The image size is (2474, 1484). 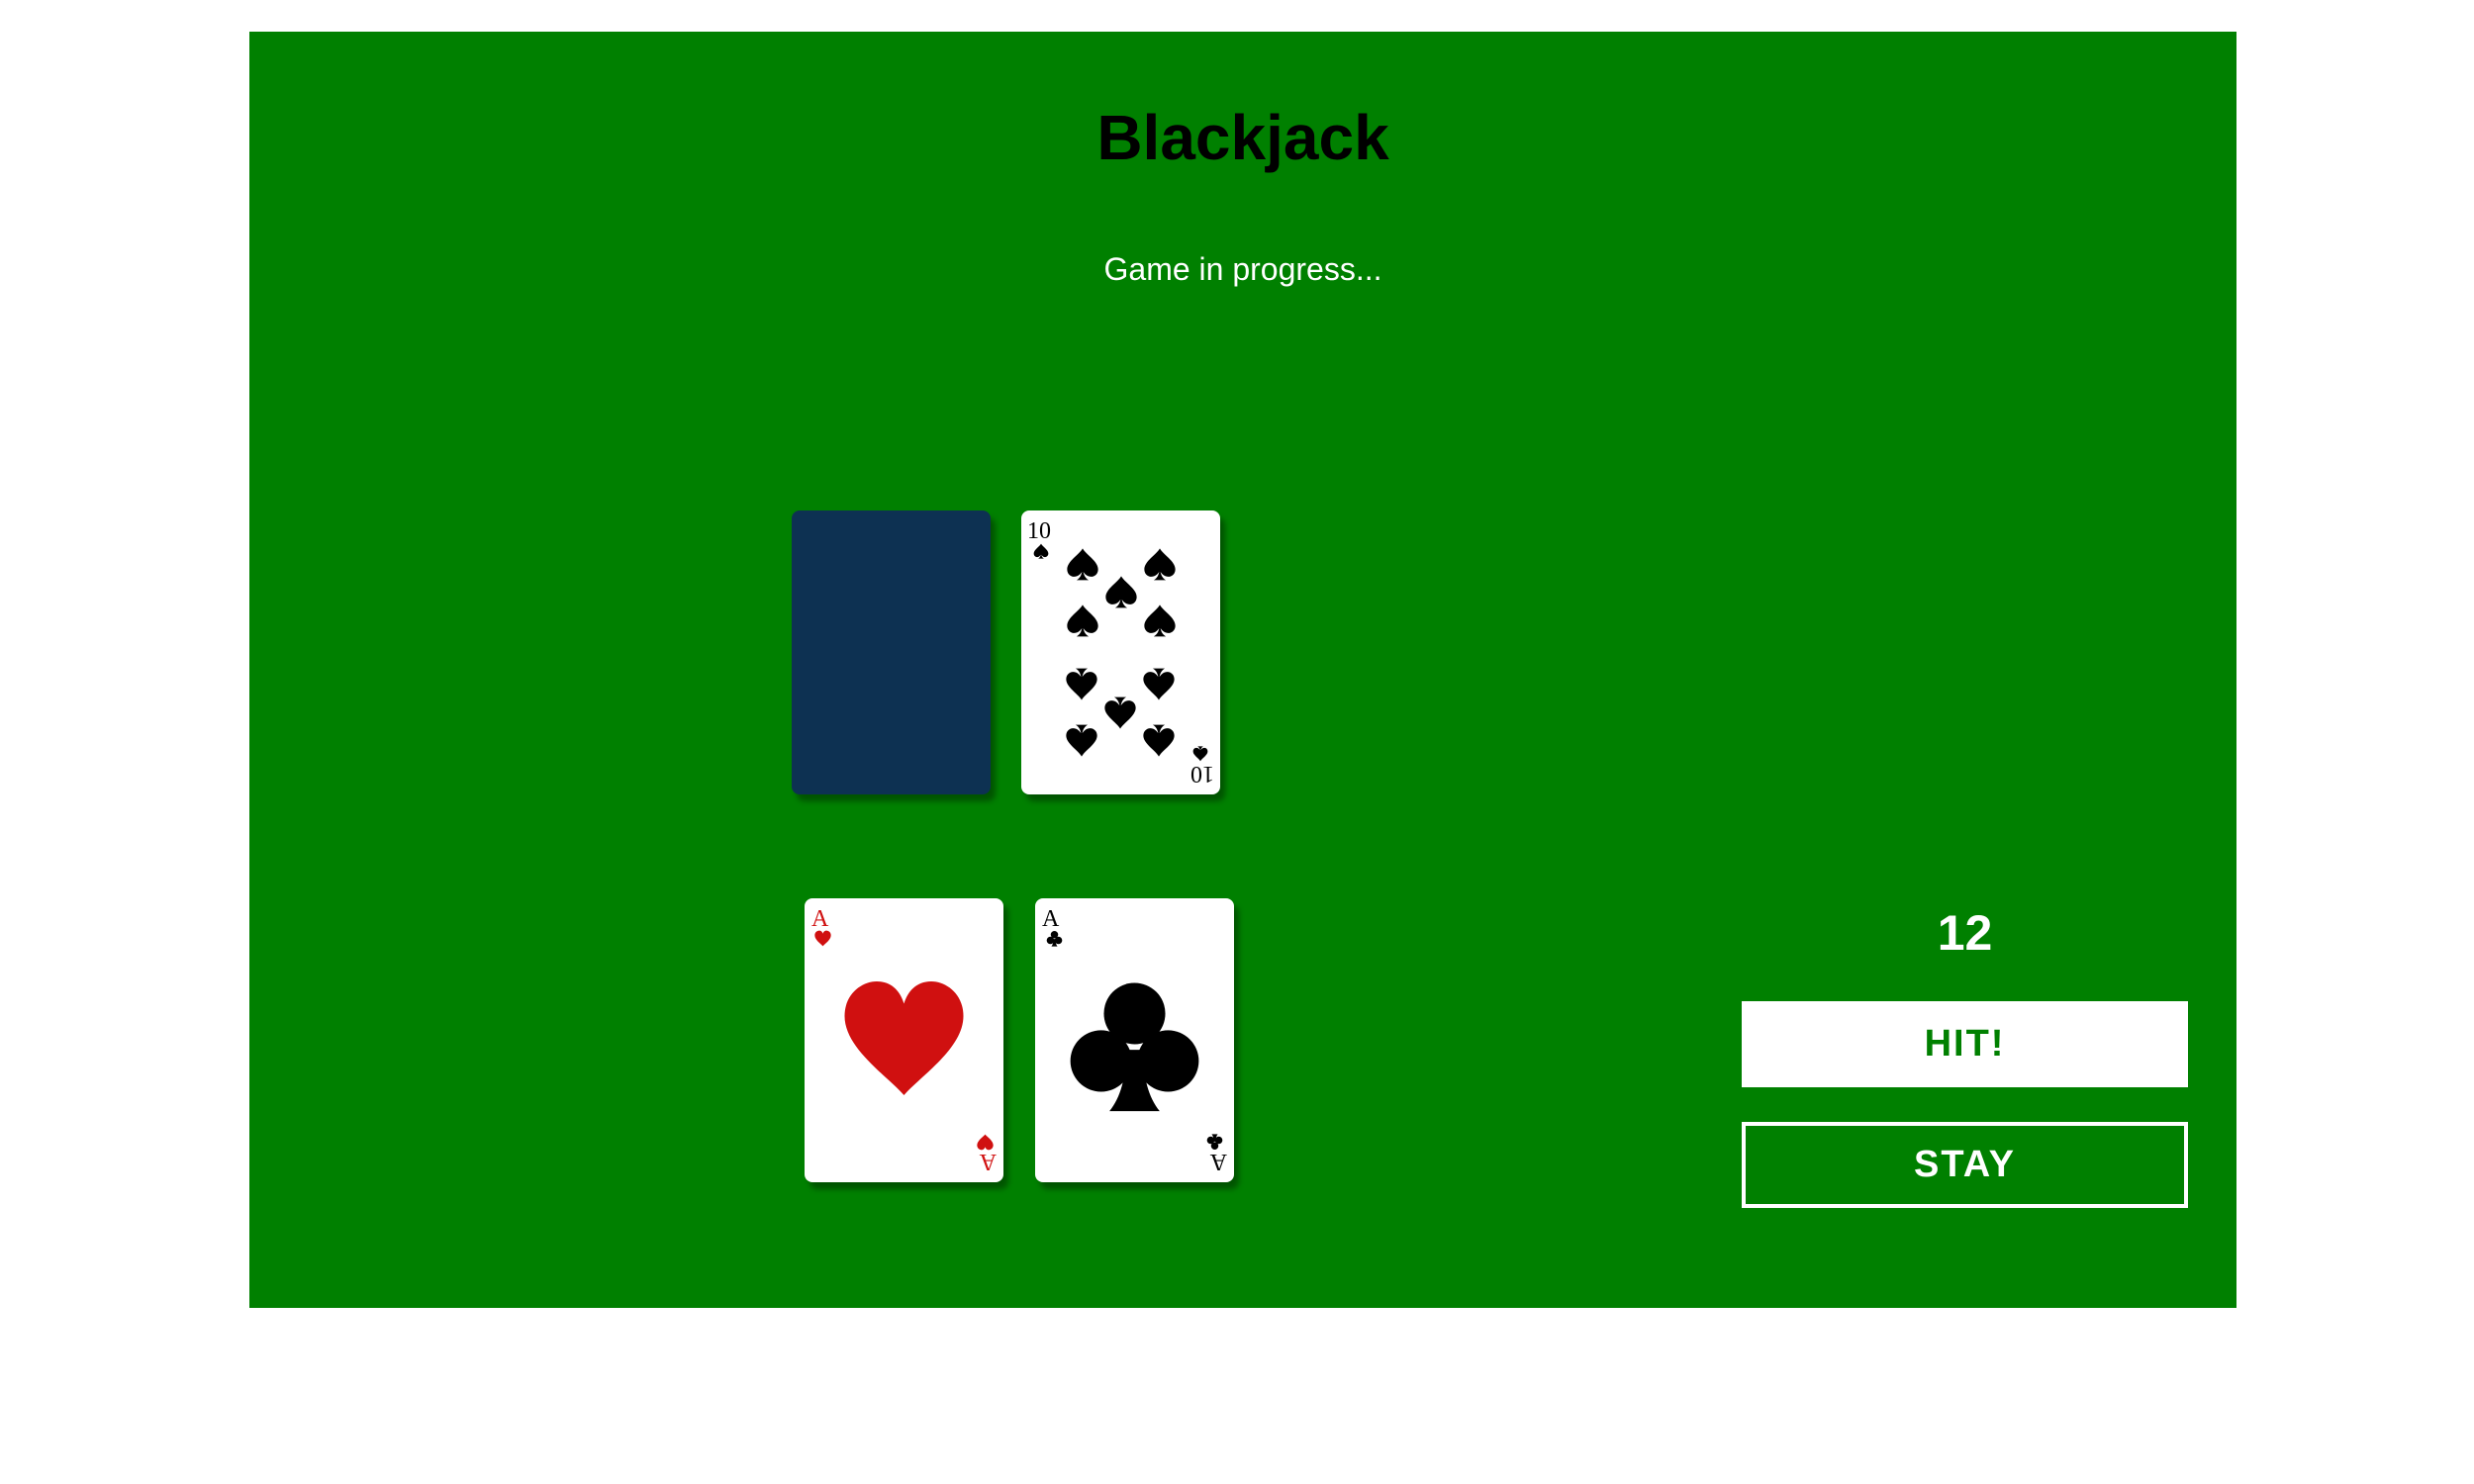 I want to click on player-card-ace-of-hearts: A A, so click(x=904, y=1040).